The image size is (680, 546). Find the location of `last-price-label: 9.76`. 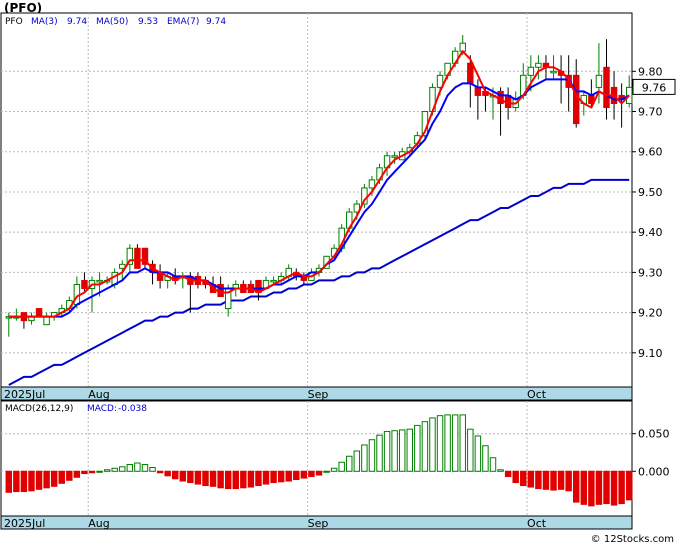

last-price-label: 9.76 is located at coordinates (654, 87).